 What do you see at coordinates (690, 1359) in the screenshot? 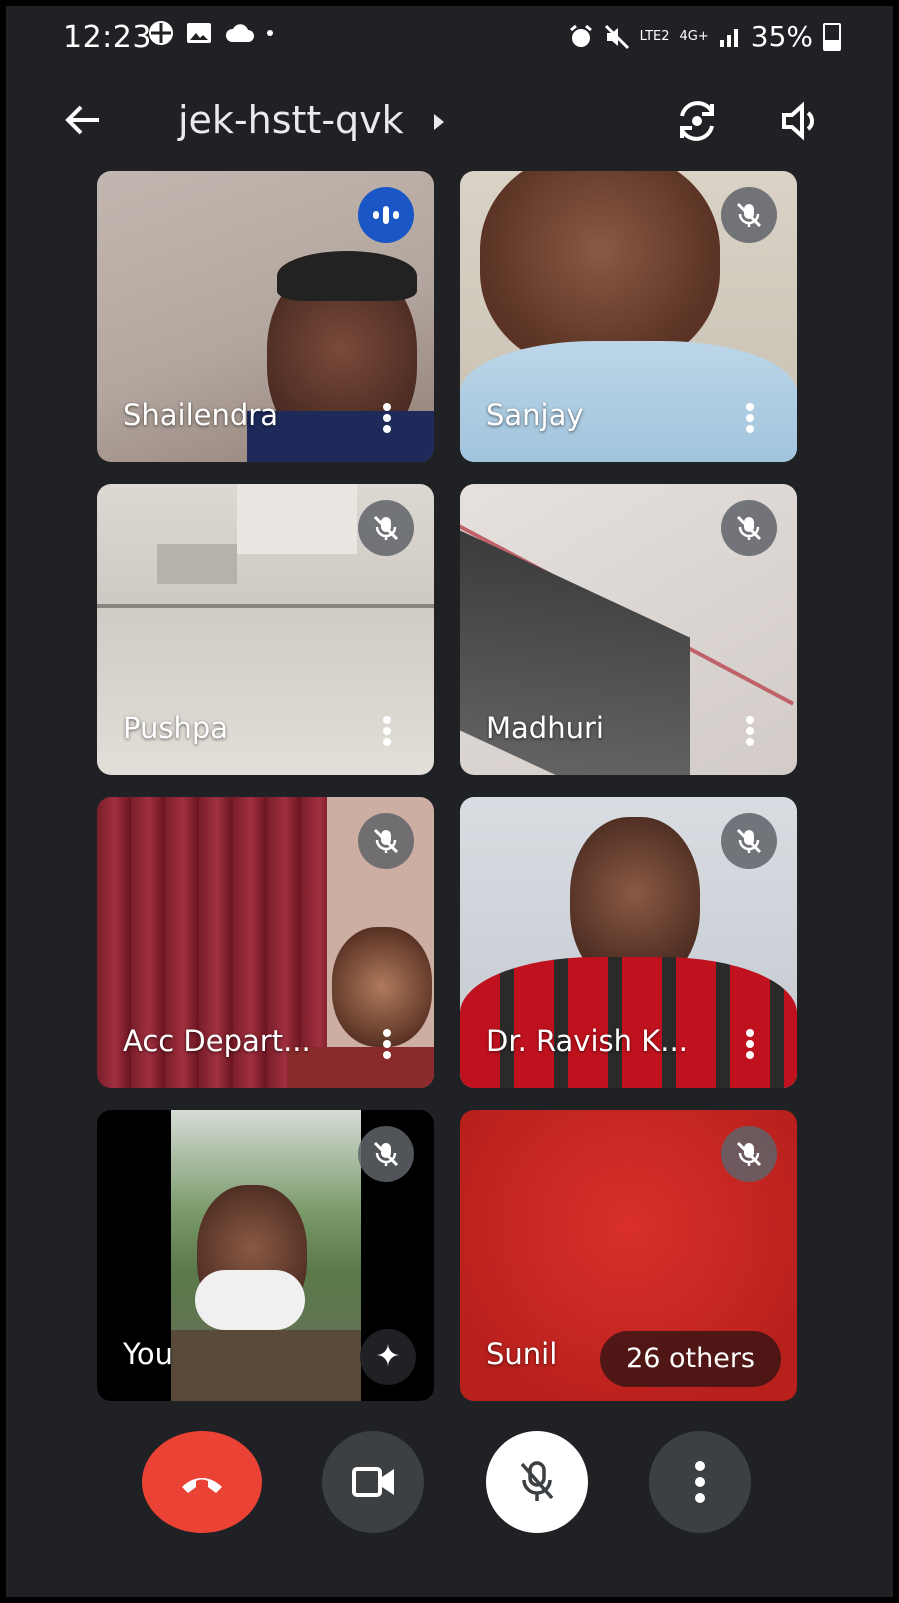
I see `others-count-chip: 26 others` at bounding box center [690, 1359].